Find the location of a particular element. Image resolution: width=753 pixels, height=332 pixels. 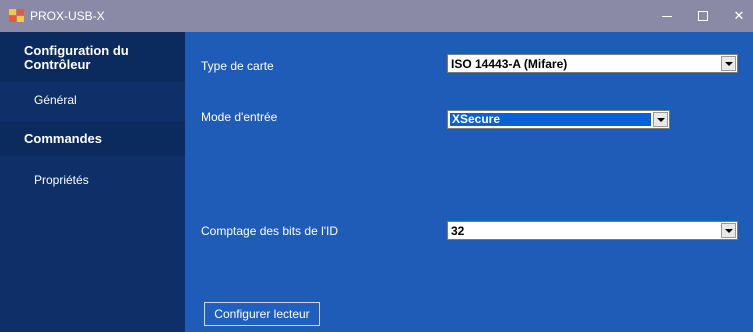

sidebar-section-configuration: Configuration du Contrôleur is located at coordinates (92, 57).